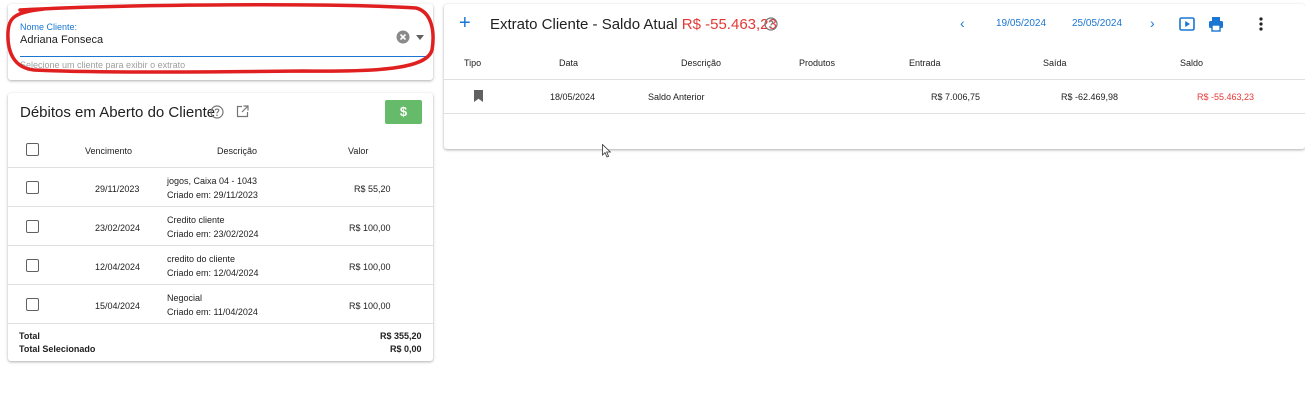 The width and height of the screenshot is (1305, 418). I want to click on mouse-cursor-icon, so click(607, 151).